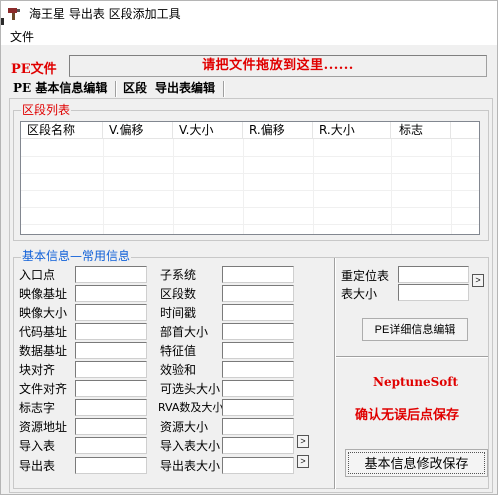 The width and height of the screenshot is (498, 495). I want to click on file-align-field, so click(111, 388).